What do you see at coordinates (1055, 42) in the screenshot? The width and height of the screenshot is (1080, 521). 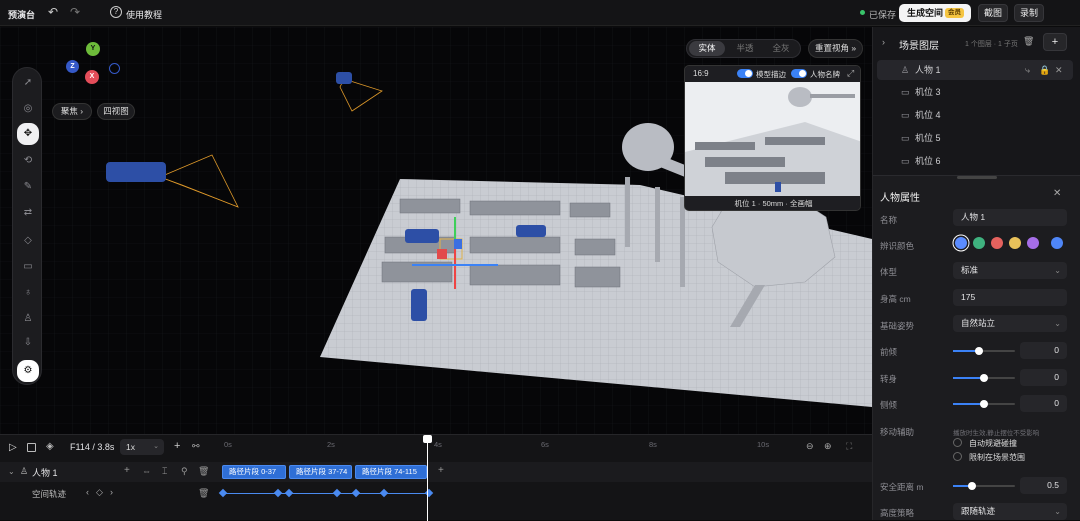 I see `add-layer-button: +` at bounding box center [1055, 42].